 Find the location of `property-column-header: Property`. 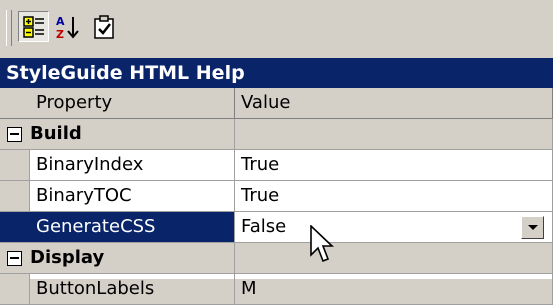

property-column-header: Property is located at coordinates (117, 103).